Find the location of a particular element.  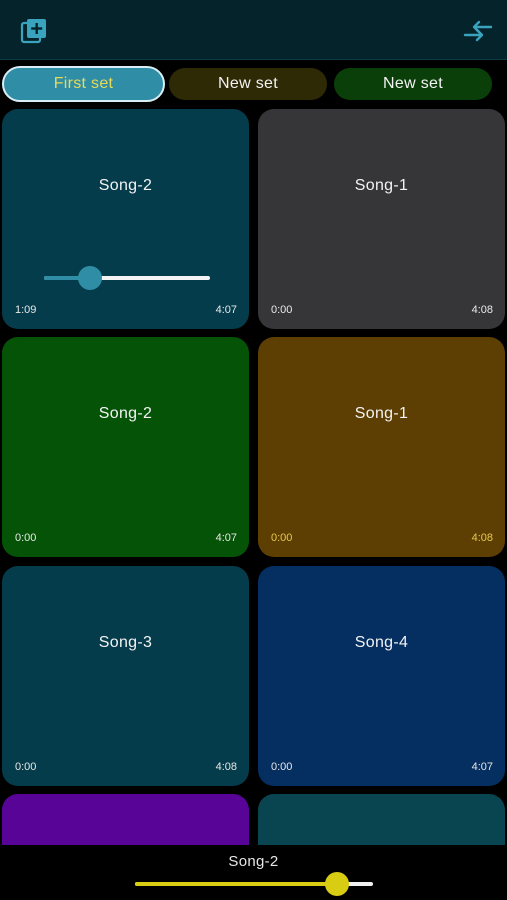

set-tabs: First set New set New set is located at coordinates (253, 84).